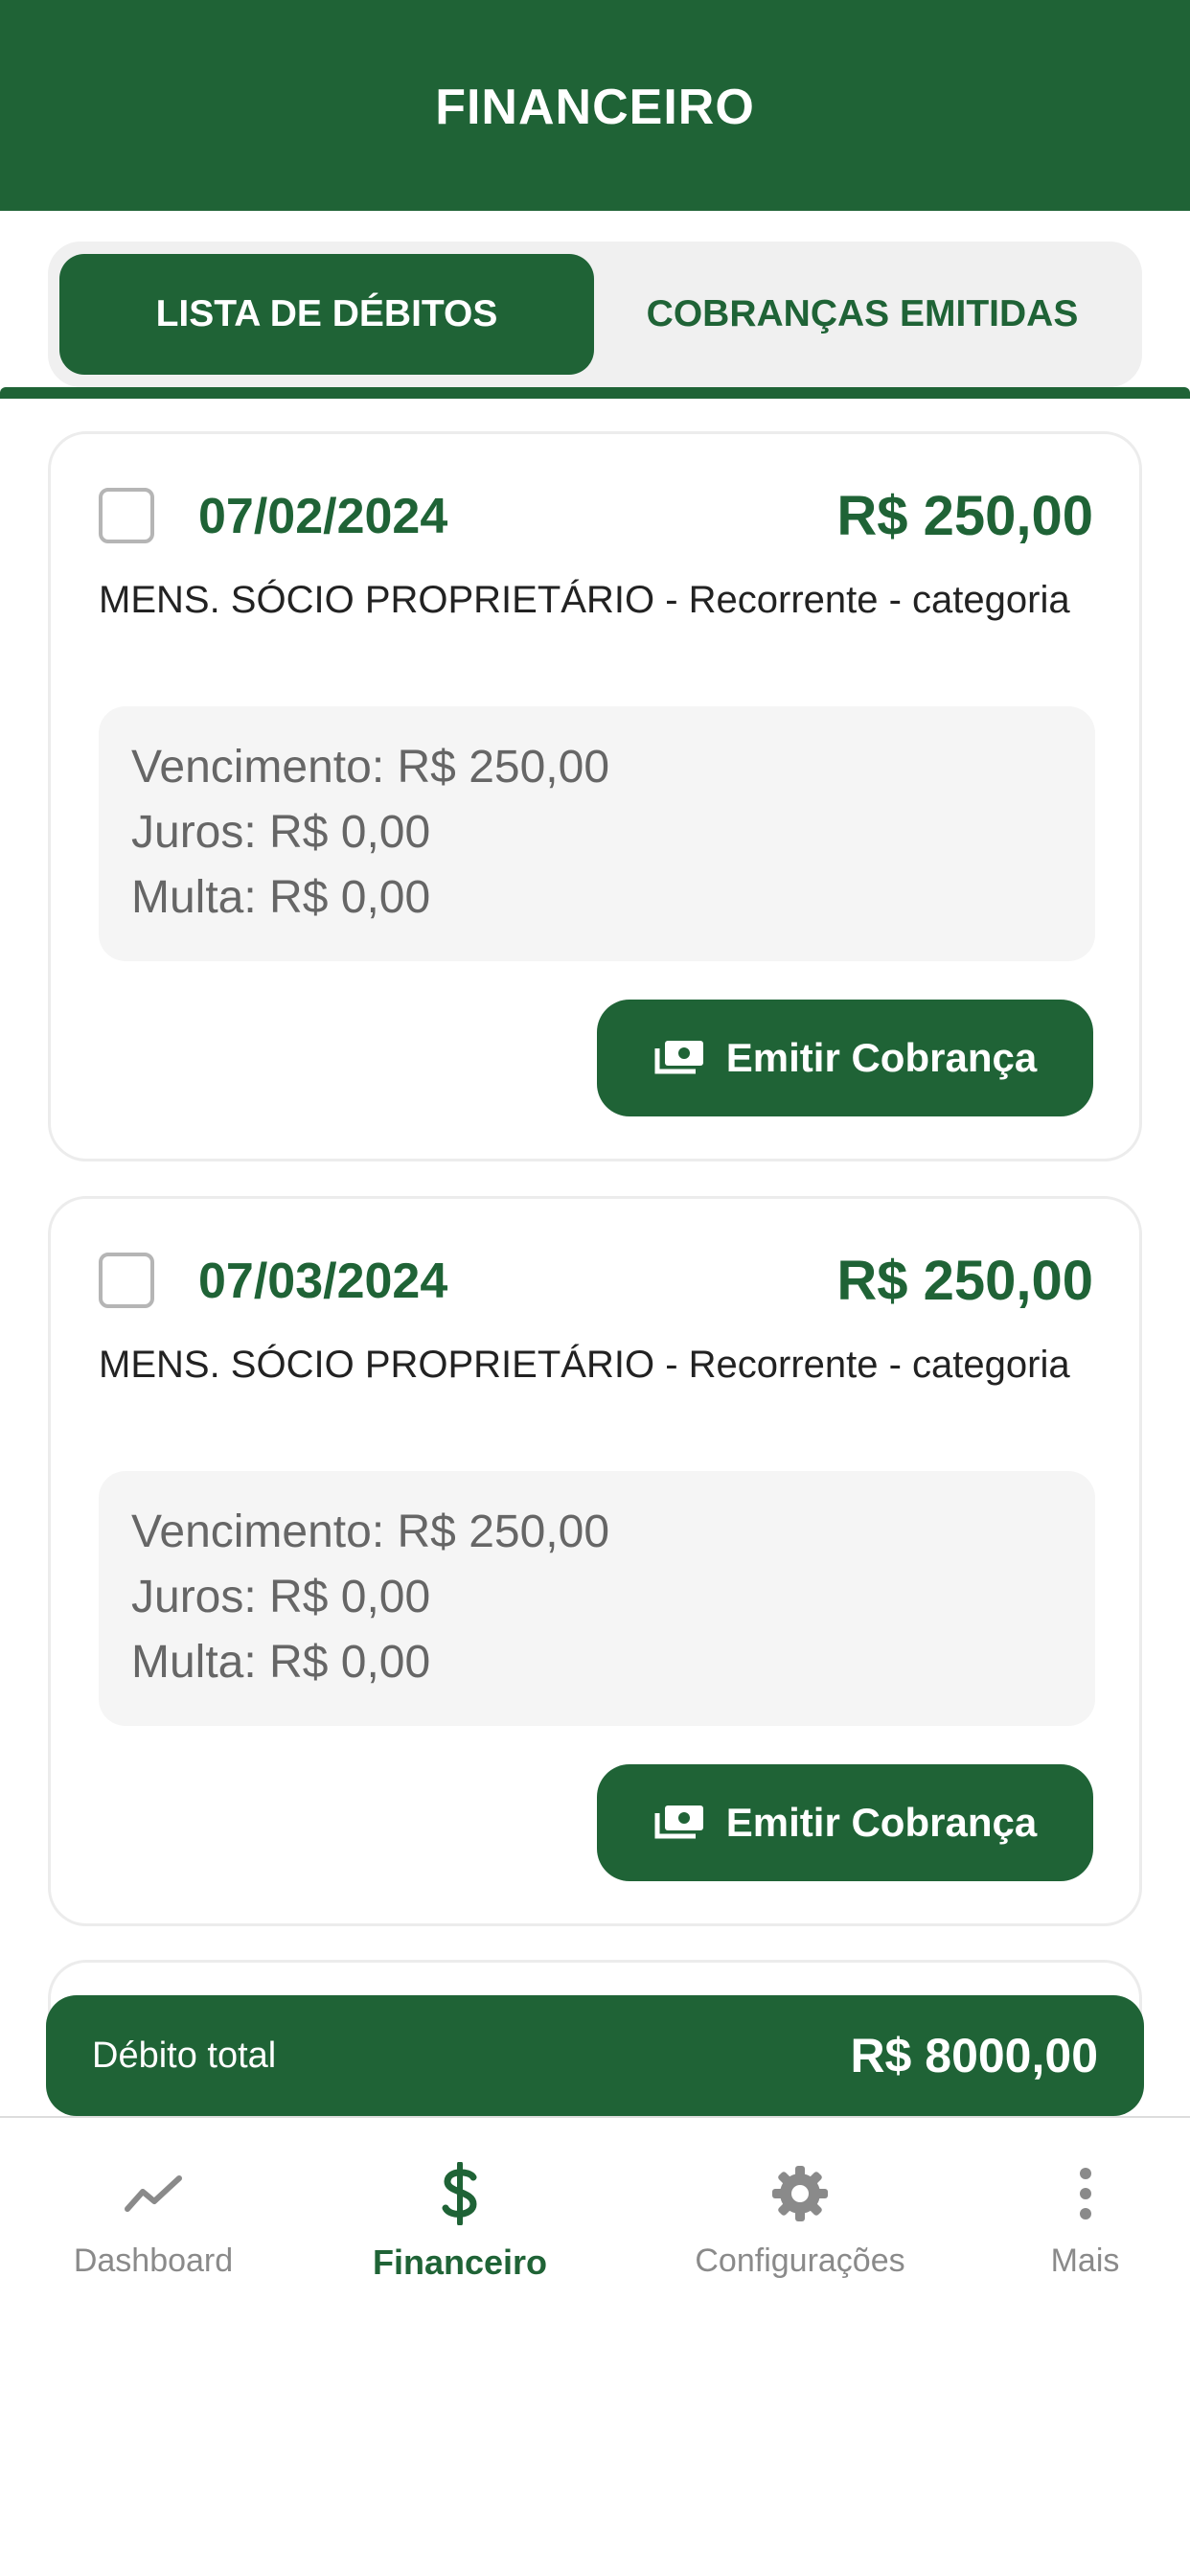 The image size is (1190, 2576). I want to click on gear-icon, so click(800, 2193).